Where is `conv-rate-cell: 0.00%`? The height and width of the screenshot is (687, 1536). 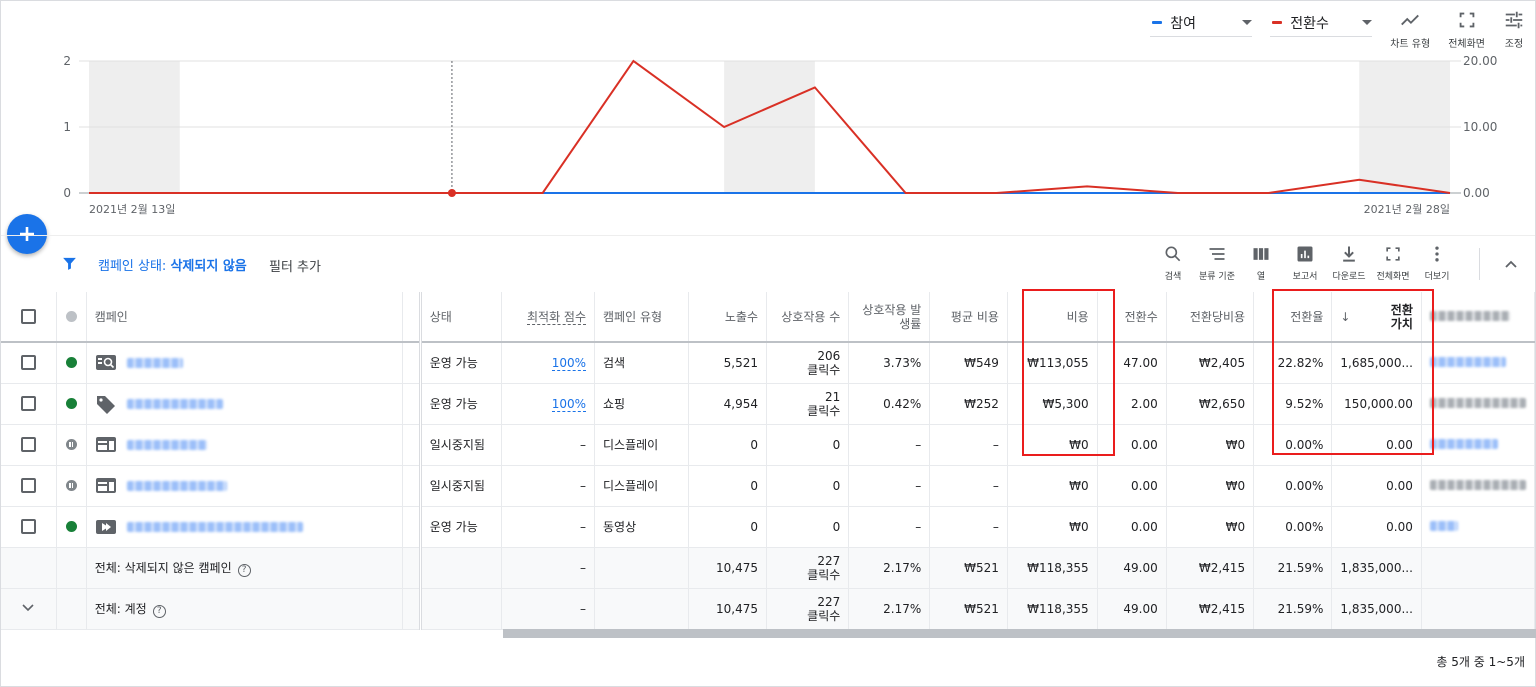 conv-rate-cell: 0.00% is located at coordinates (1293, 486).